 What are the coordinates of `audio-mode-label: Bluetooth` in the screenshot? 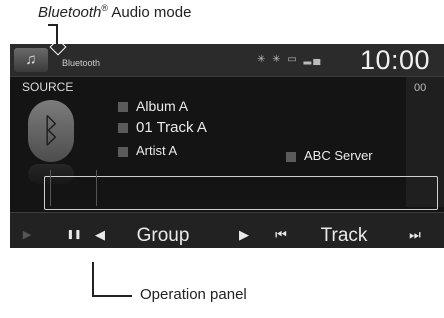 It's located at (81, 63).